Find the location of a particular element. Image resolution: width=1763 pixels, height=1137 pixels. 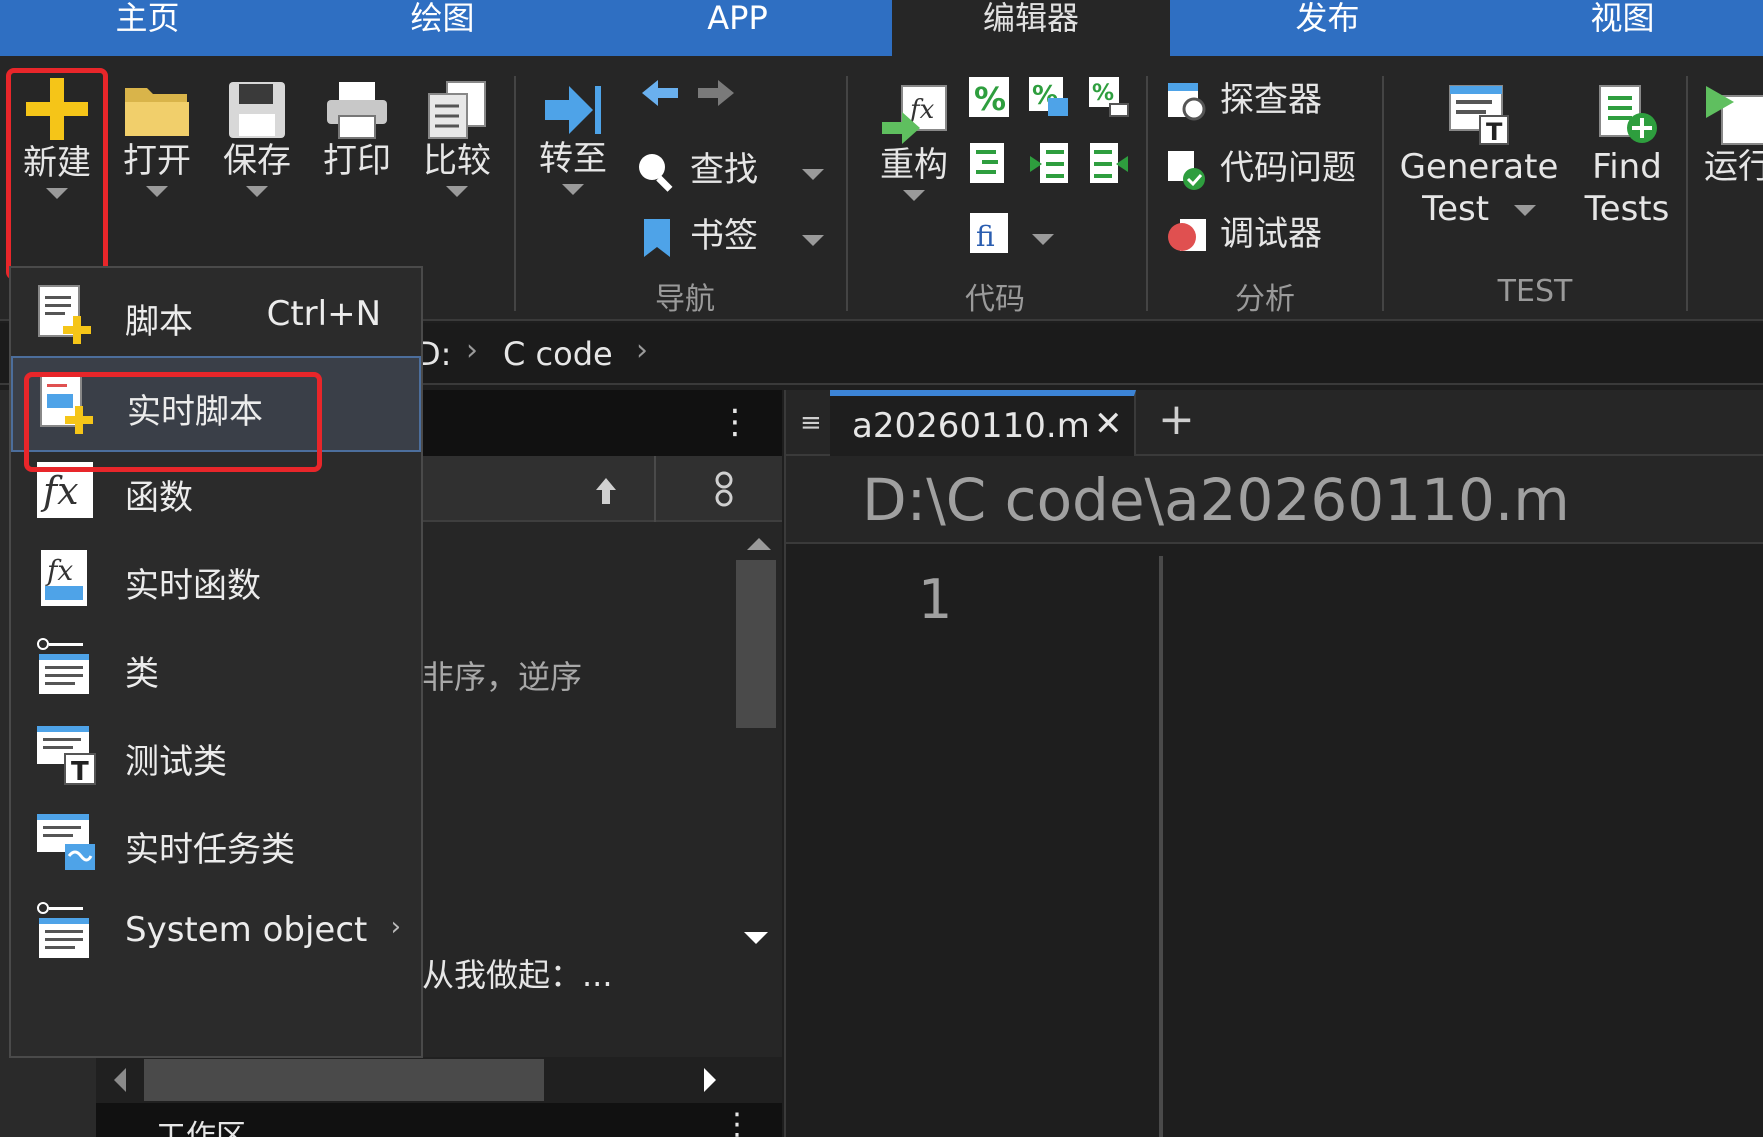

uncomment-icon: % is located at coordinates (1049, 97).